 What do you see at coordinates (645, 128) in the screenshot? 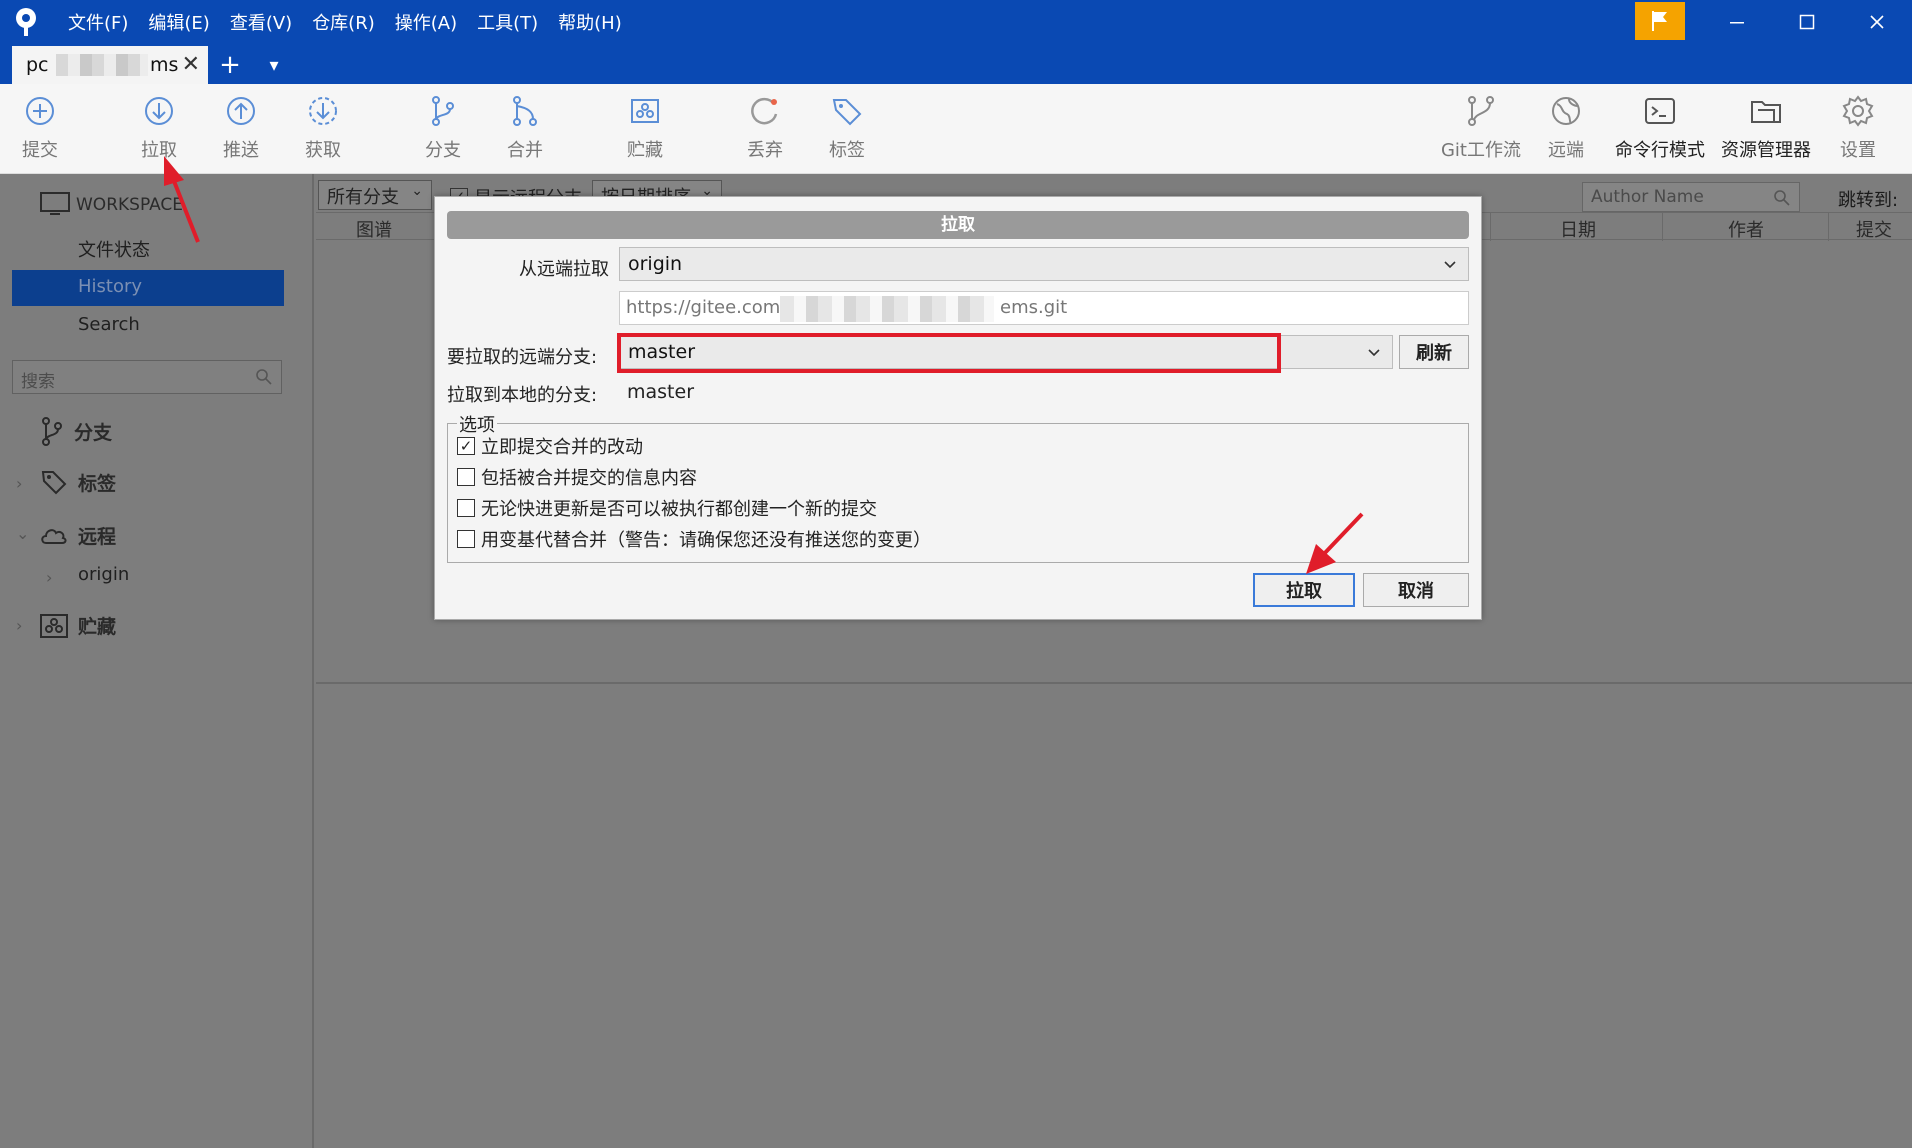
I see `stash-button: 贮藏` at bounding box center [645, 128].